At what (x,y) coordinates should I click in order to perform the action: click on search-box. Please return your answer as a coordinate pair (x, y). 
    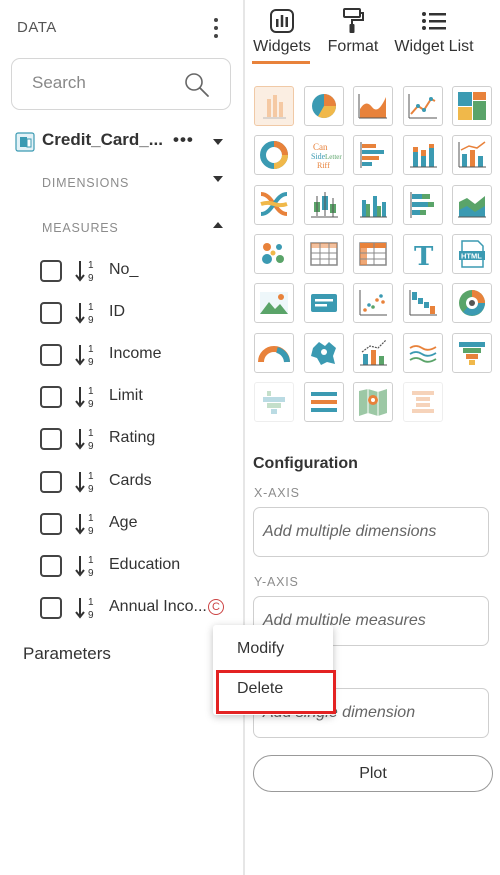
    Looking at the image, I should click on (121, 84).